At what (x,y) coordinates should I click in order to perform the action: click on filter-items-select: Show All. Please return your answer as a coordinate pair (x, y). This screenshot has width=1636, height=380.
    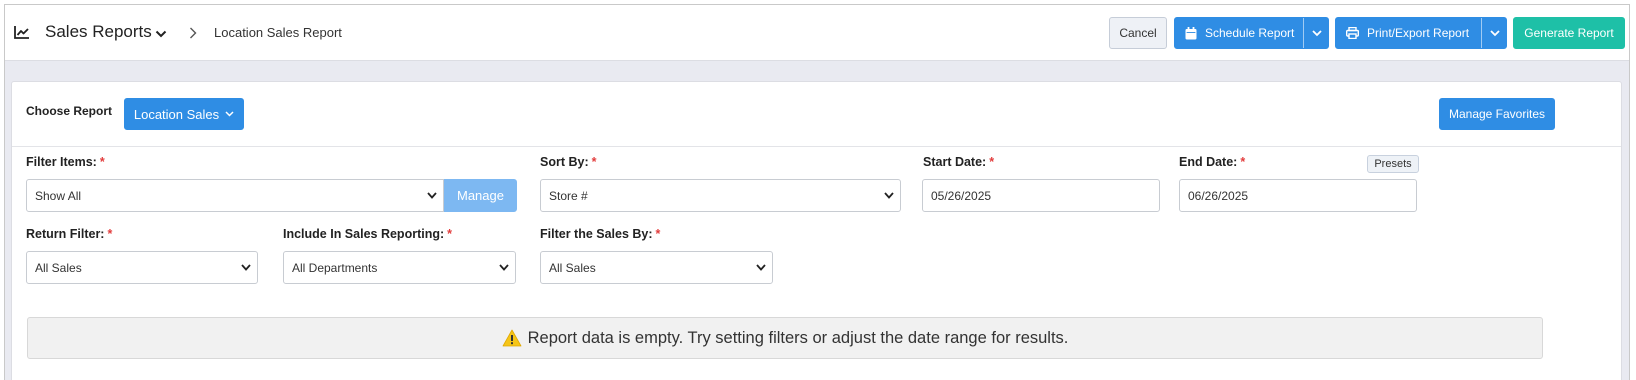
    Looking at the image, I should click on (235, 195).